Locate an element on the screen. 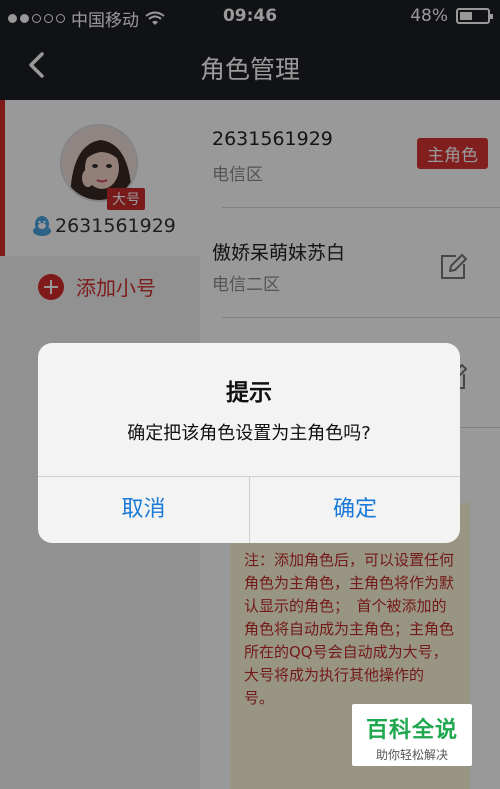 The image size is (500, 789). dialog-message: 确定把该角色设置为主角色吗? is located at coordinates (249, 433).